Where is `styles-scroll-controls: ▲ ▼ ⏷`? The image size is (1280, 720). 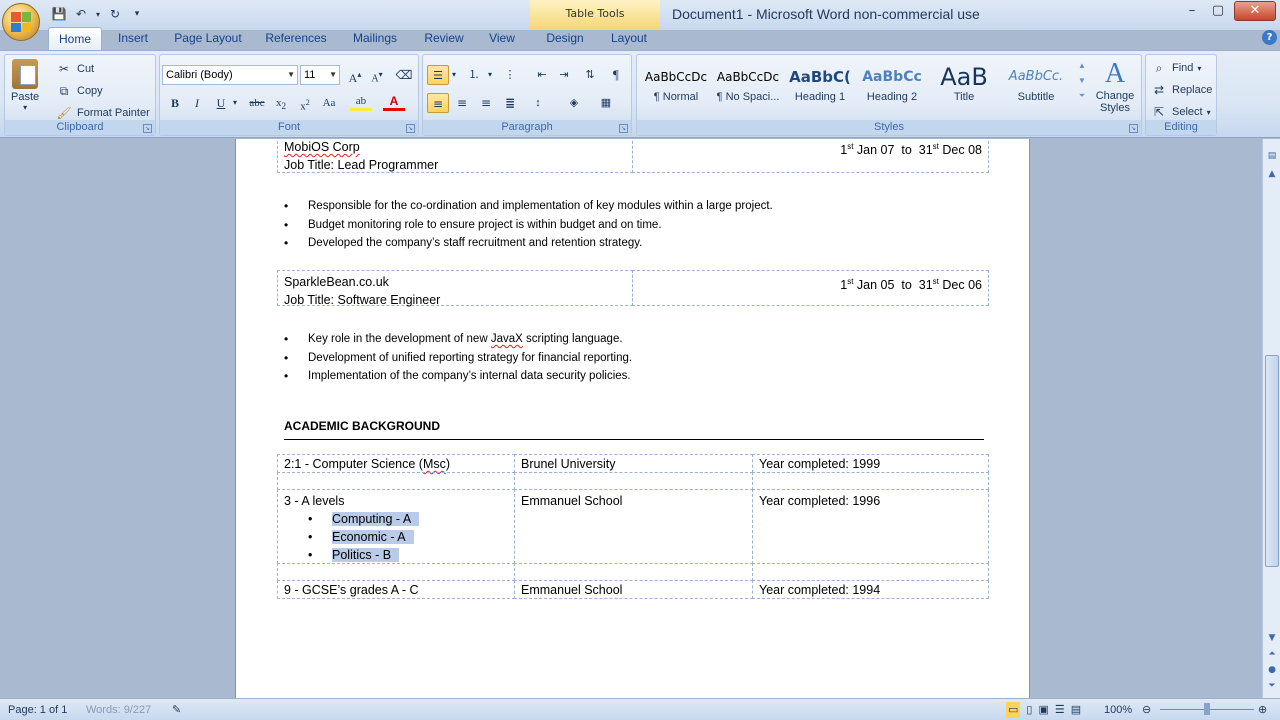 styles-scroll-controls: ▲ ▼ ⏷ is located at coordinates (1082, 81).